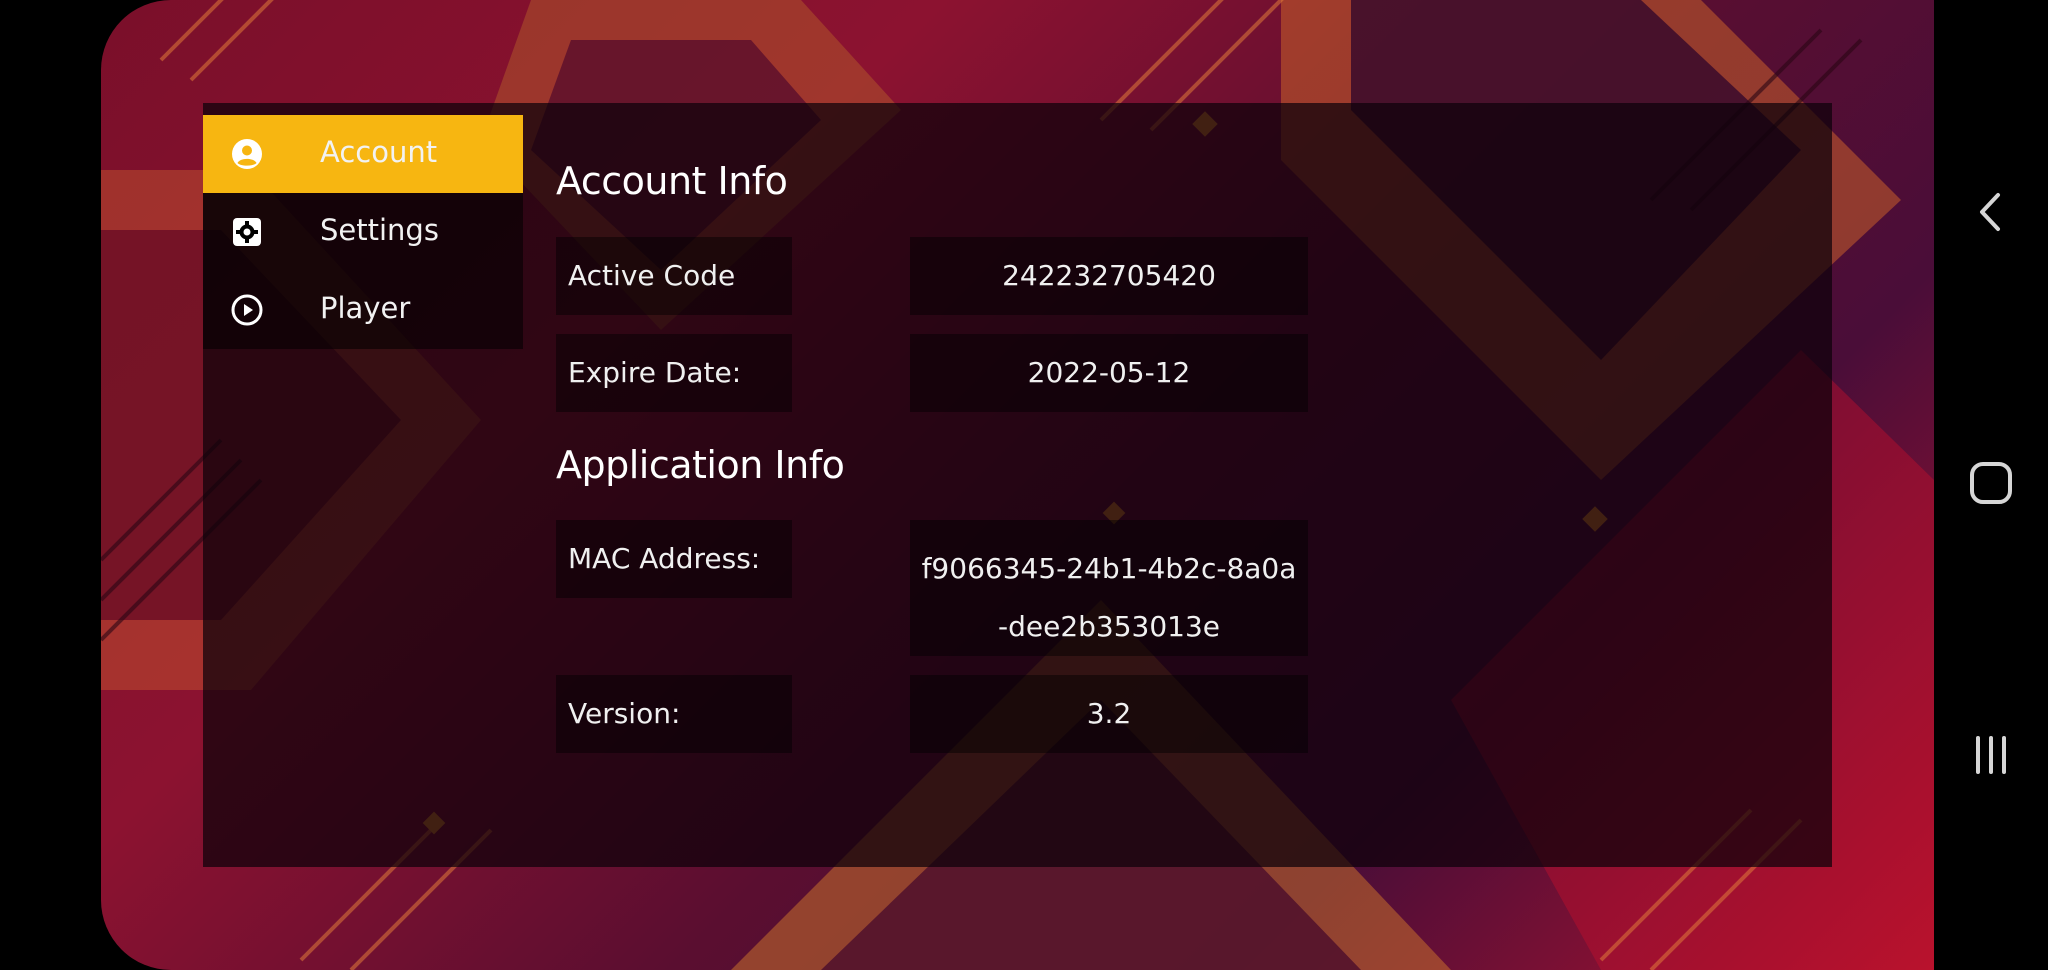  I want to click on recents-button, so click(1991, 755).